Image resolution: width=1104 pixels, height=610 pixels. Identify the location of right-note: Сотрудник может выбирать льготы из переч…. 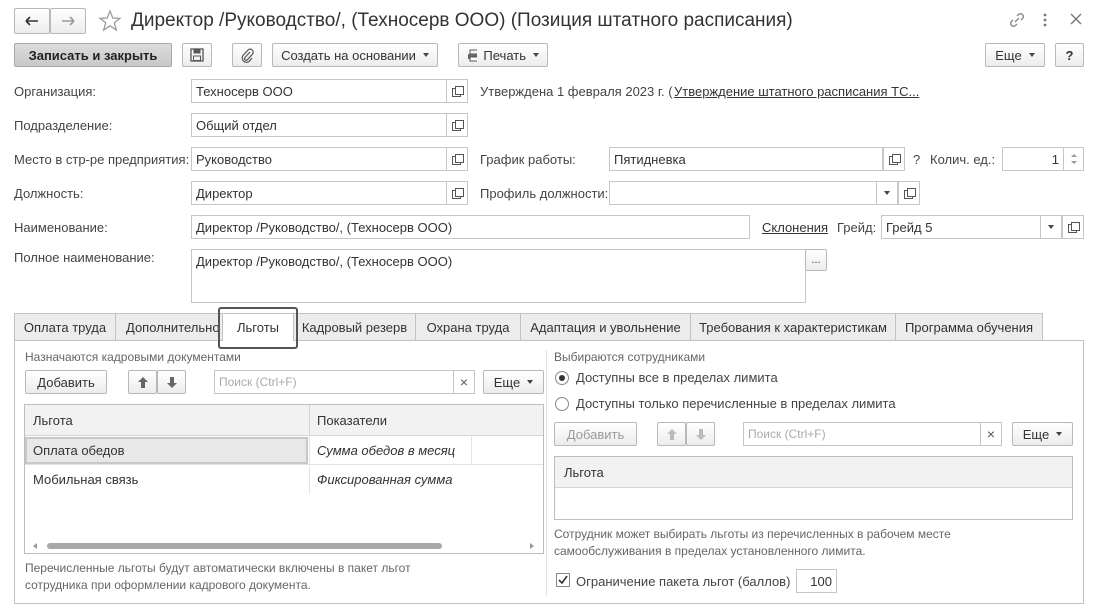
(752, 542).